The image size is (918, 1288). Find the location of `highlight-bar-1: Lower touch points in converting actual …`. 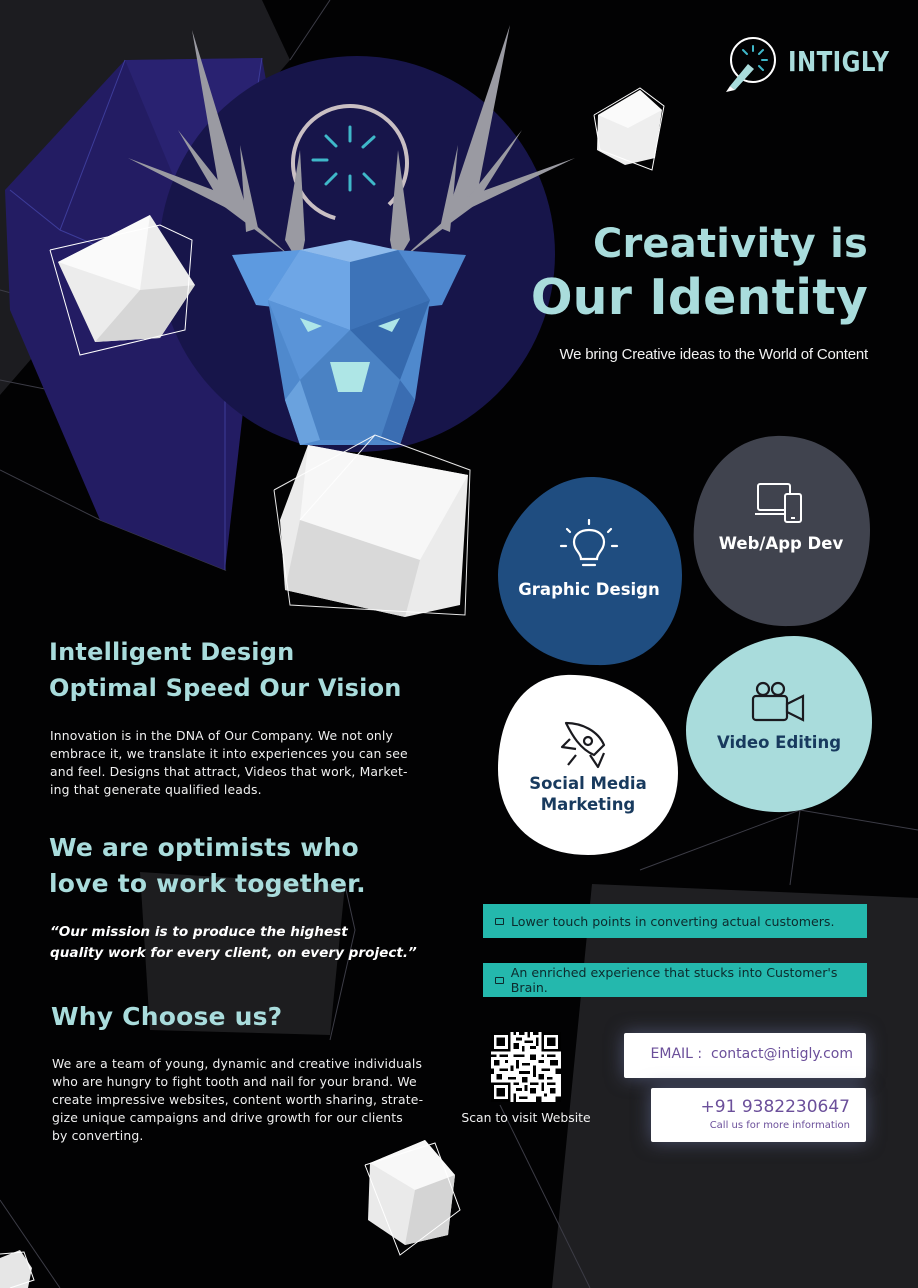

highlight-bar-1: Lower touch points in converting actual … is located at coordinates (675, 921).